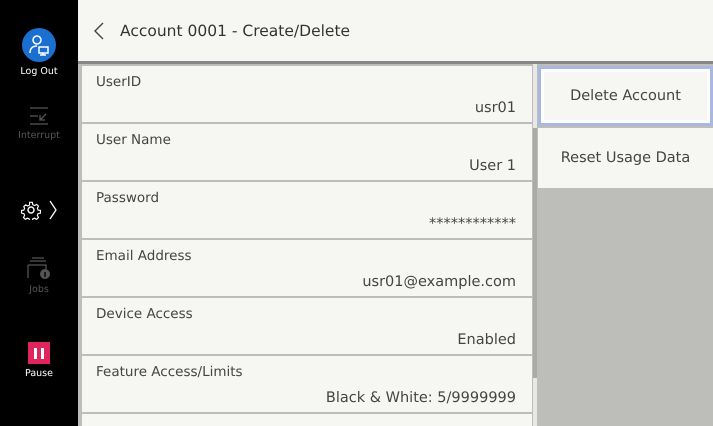 The image size is (713, 426). What do you see at coordinates (307, 326) in the screenshot?
I see `field-row: Device Access Enabled` at bounding box center [307, 326].